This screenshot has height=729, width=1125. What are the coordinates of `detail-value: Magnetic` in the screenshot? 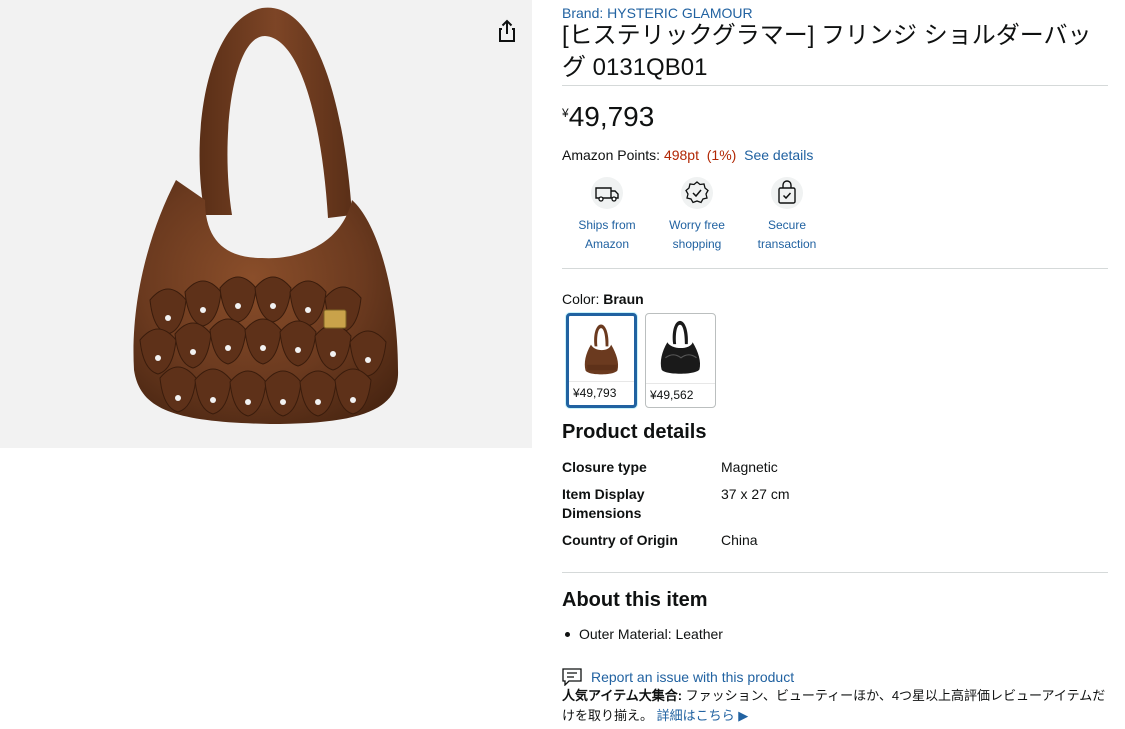 It's located at (749, 467).